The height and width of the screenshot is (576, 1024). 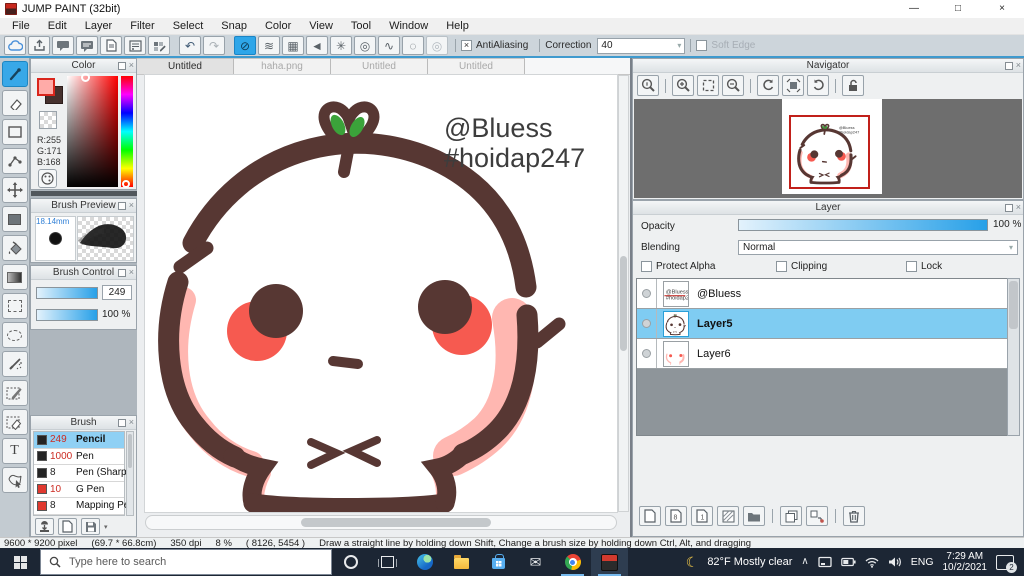 What do you see at coordinates (958, 9) in the screenshot?
I see `maximize-button: □` at bounding box center [958, 9].